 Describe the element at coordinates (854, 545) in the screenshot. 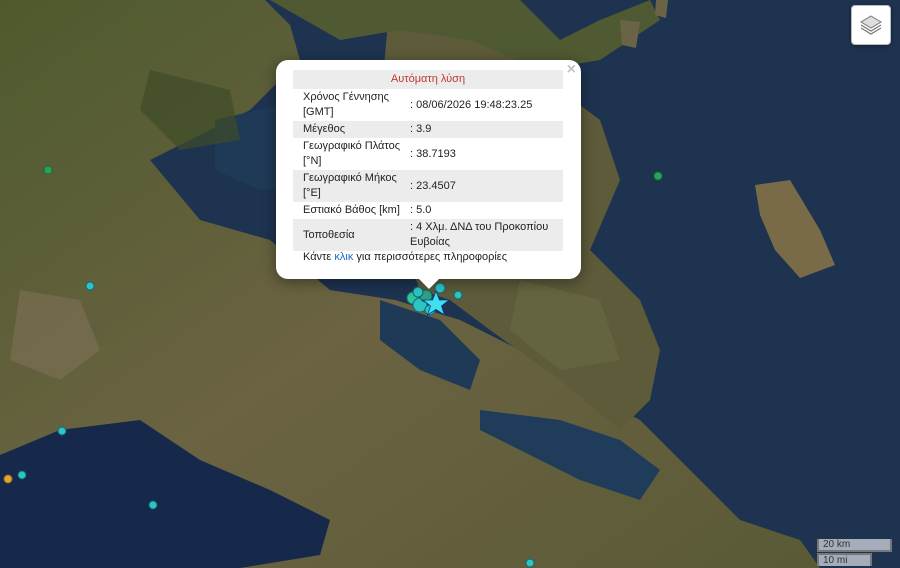

I see `scale-km: 20 km` at that location.